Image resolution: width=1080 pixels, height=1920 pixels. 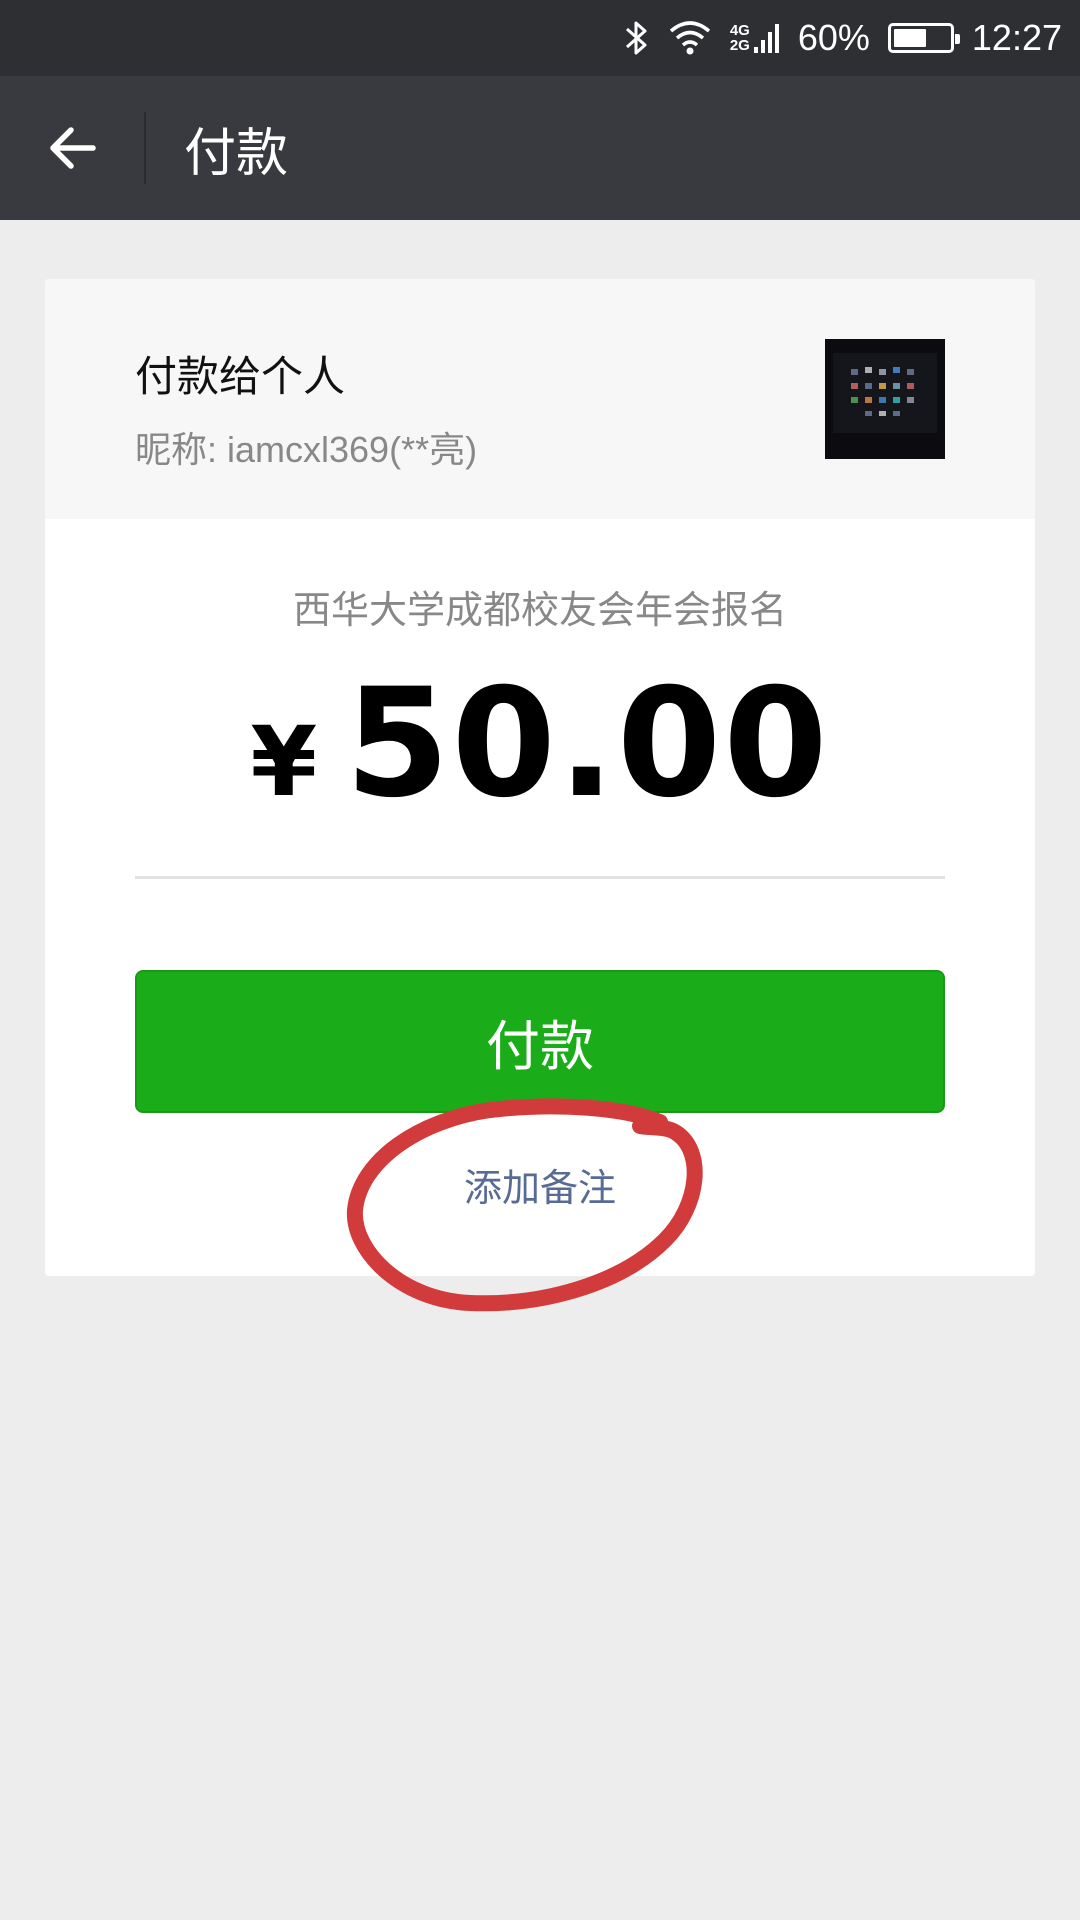 I want to click on bluetooth-icon, so click(x=637, y=38).